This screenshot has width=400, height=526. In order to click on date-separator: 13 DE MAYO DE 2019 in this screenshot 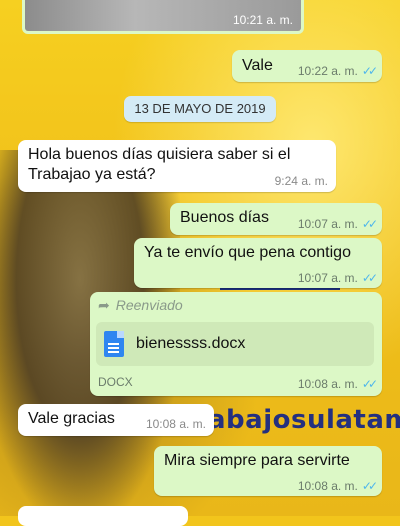, I will do `click(200, 109)`.